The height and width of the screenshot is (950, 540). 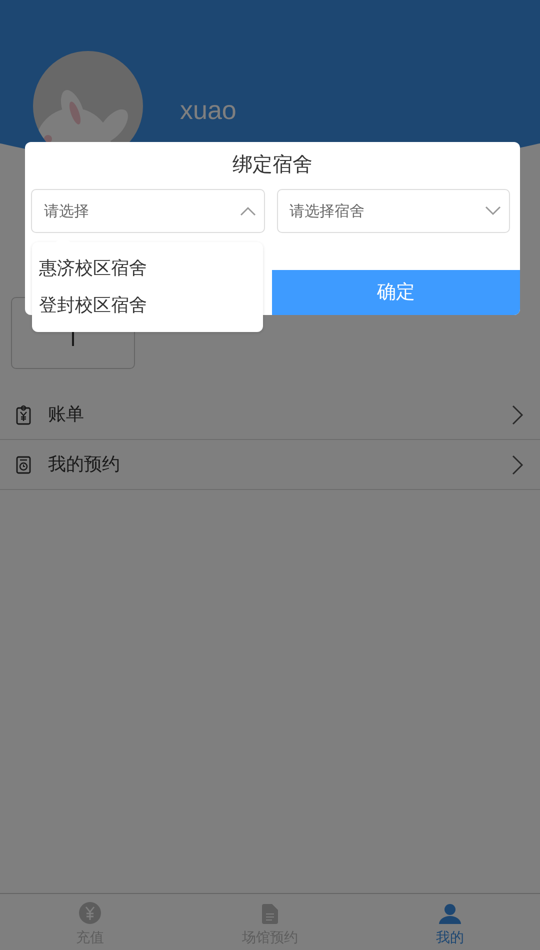 I want to click on person-icon, so click(x=450, y=914).